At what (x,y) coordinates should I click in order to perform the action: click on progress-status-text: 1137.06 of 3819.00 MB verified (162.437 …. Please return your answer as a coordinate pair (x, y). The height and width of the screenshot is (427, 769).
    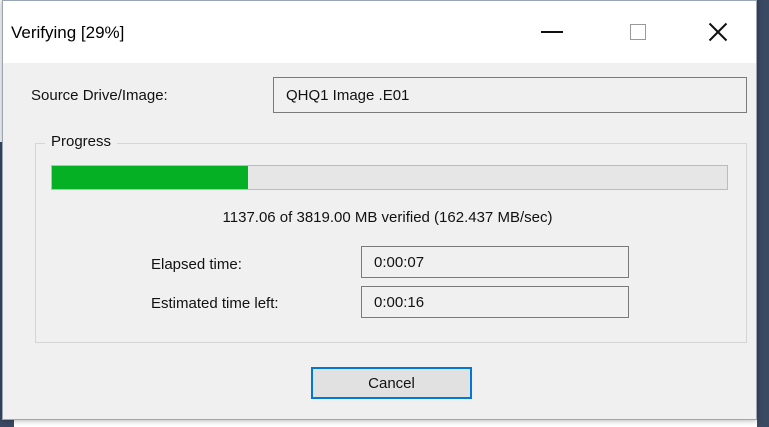
    Looking at the image, I should click on (387, 217).